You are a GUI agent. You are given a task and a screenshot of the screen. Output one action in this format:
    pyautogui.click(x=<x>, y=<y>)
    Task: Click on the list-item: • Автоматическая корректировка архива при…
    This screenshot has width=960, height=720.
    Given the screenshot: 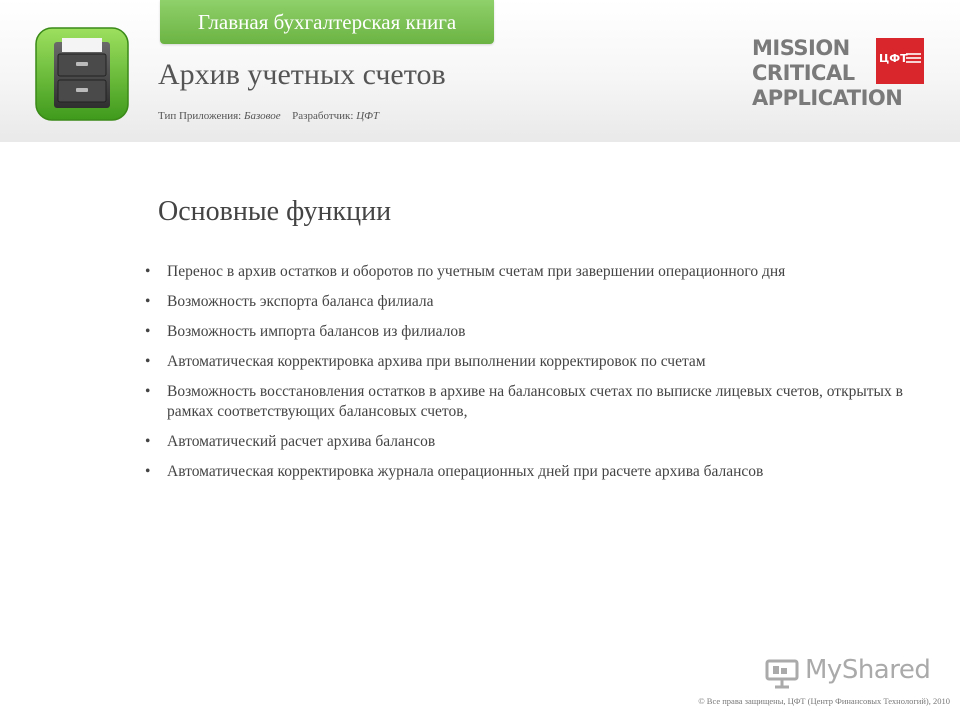 What is the action you would take?
    pyautogui.click(x=425, y=361)
    